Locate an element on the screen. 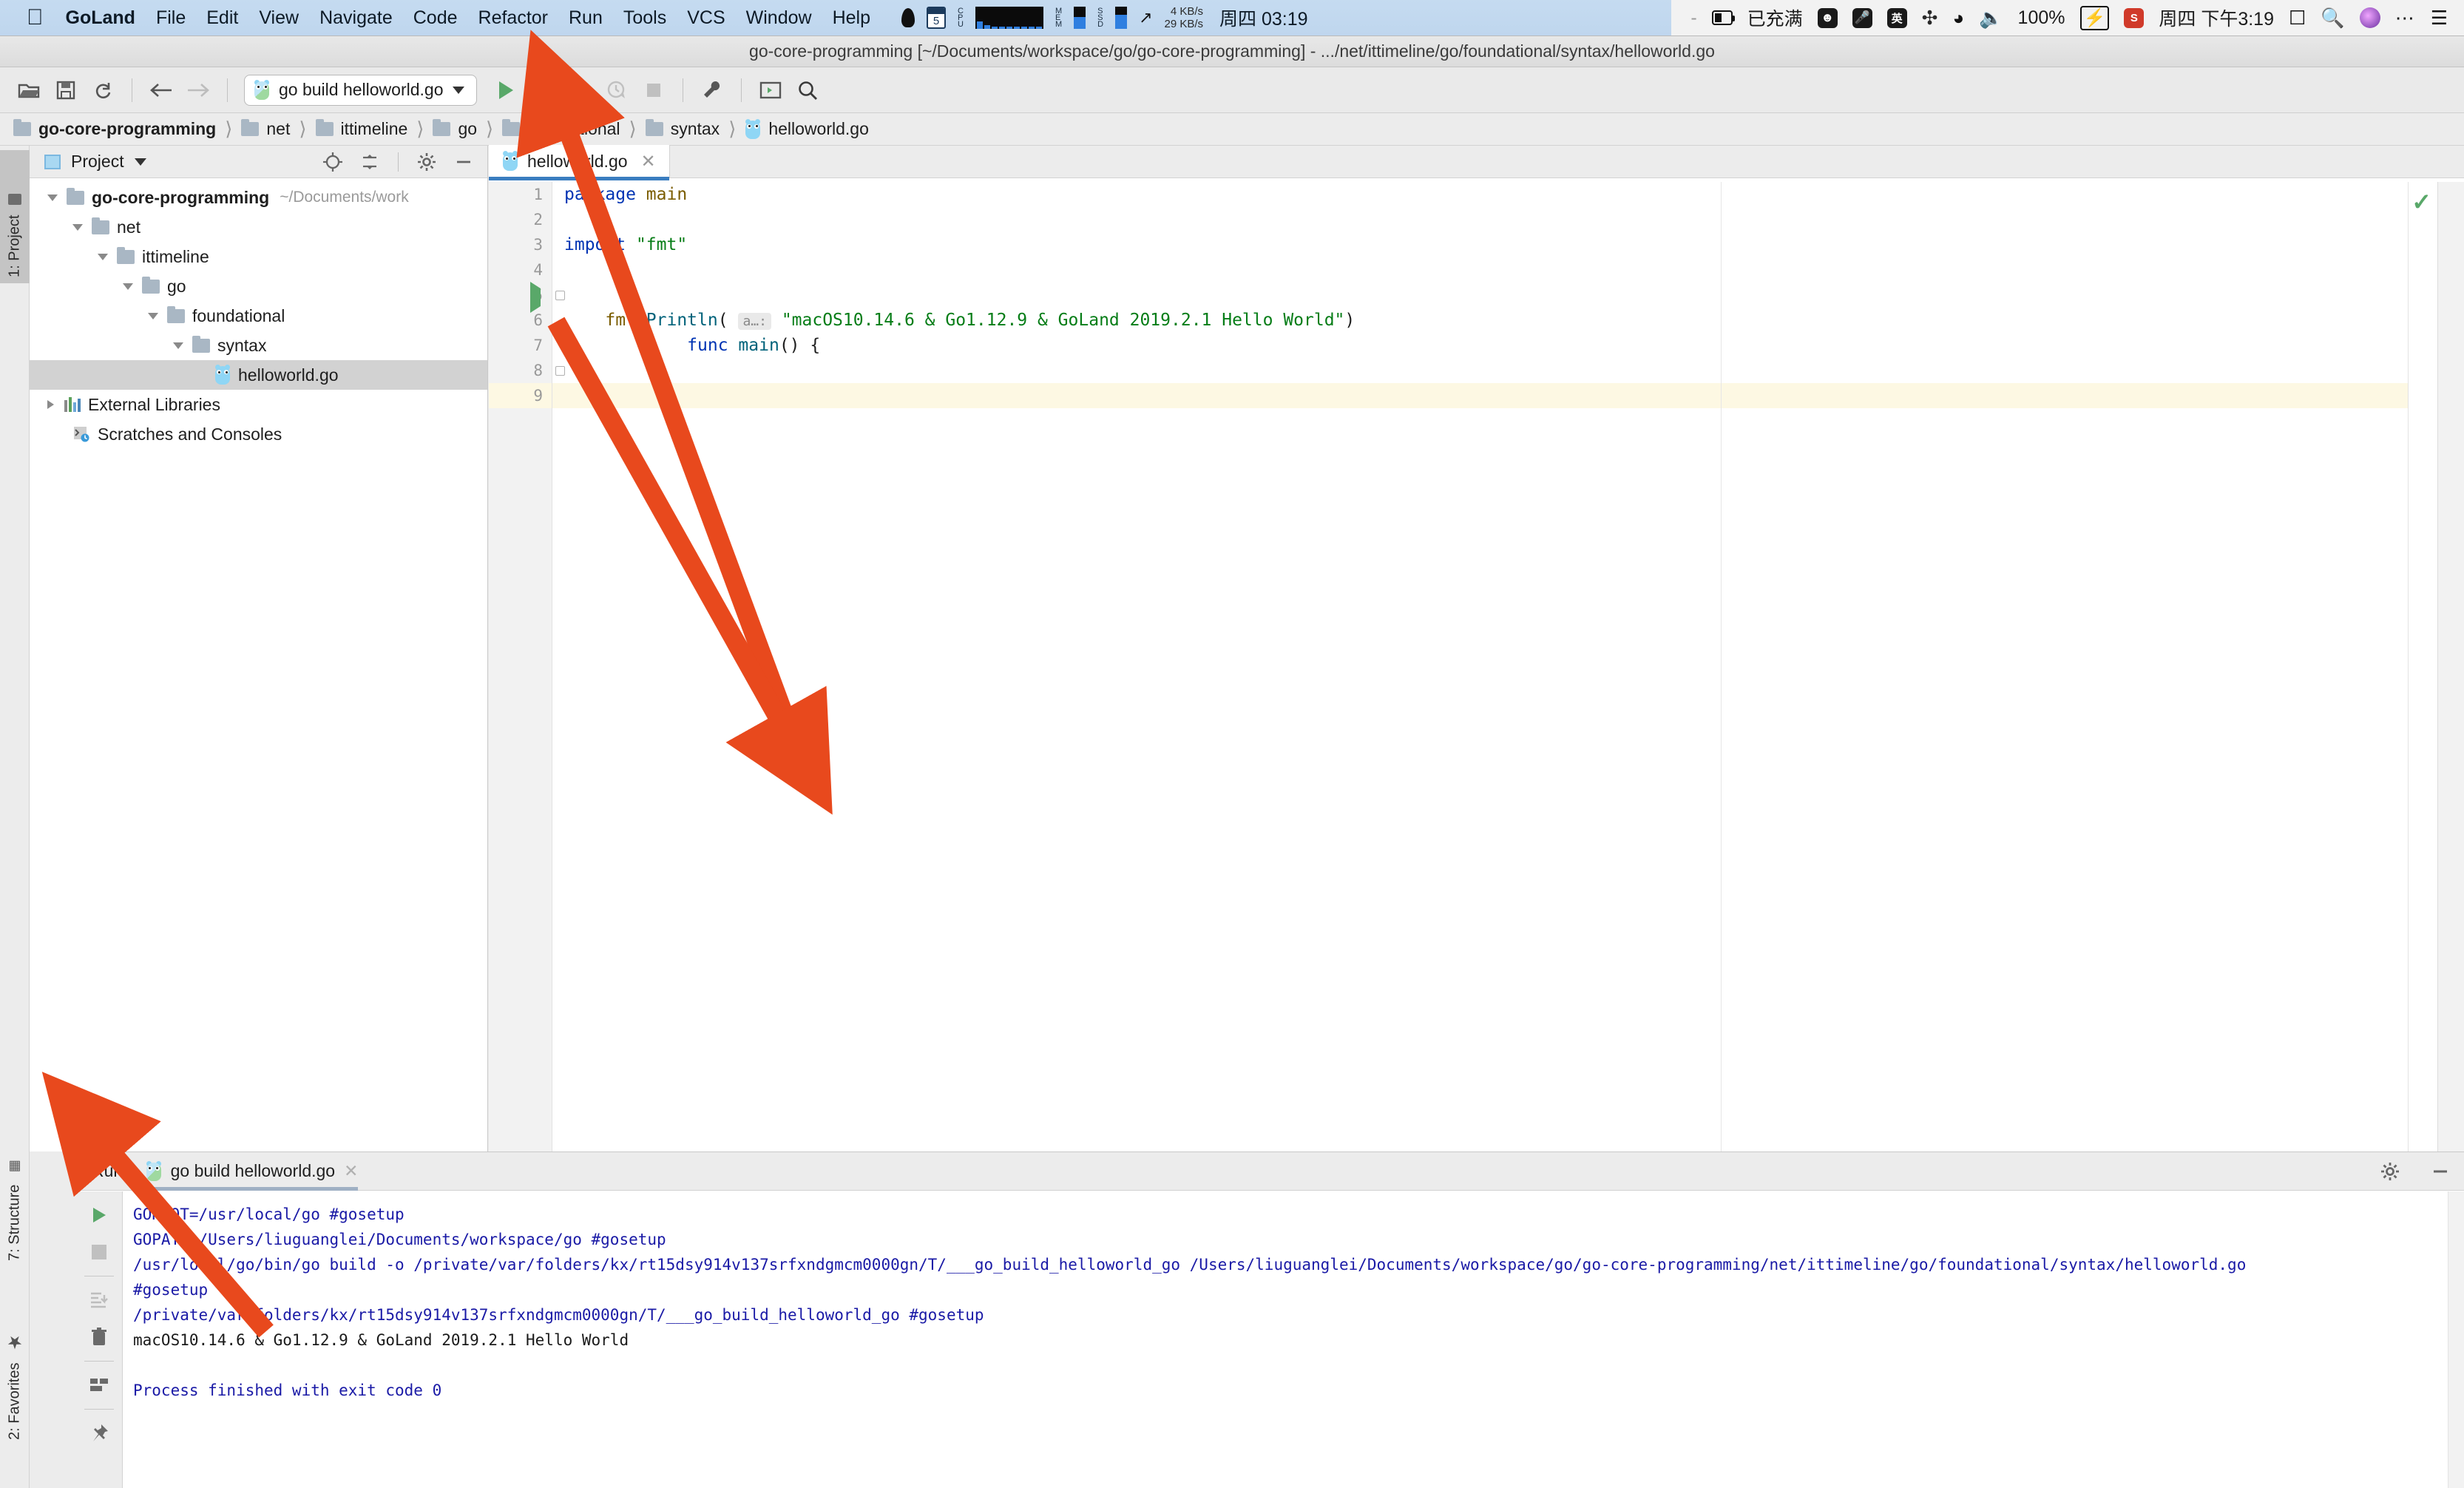  menu-navigate: Navigate is located at coordinates (356, 18).